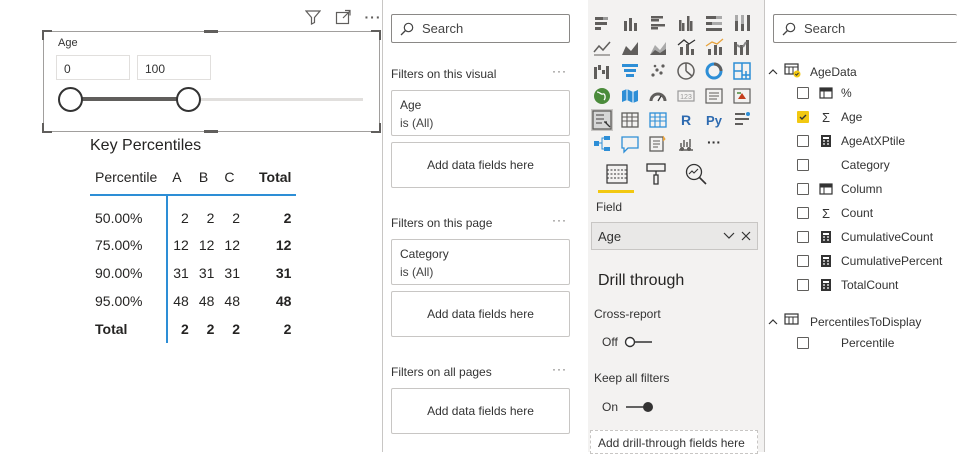 The width and height of the screenshot is (957, 454). Describe the element at coordinates (729, 236) in the screenshot. I see `chevron-down-icon` at that location.